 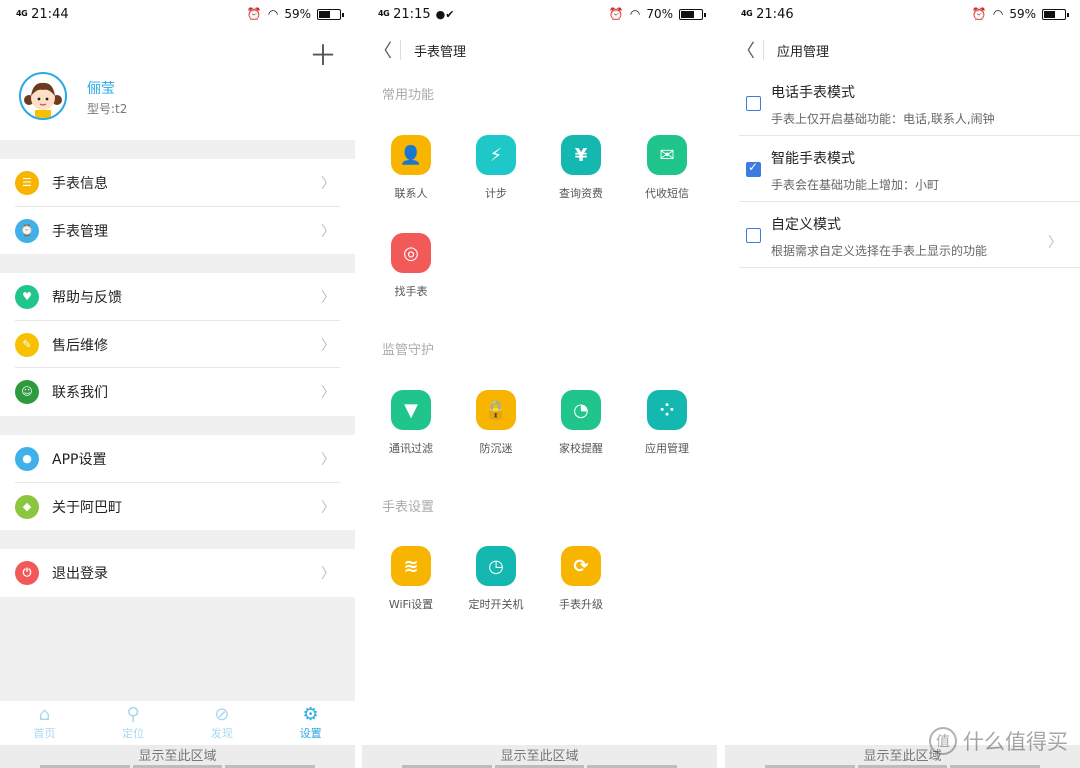 What do you see at coordinates (273, 14) in the screenshot?
I see `wifi-icon: ◠` at bounding box center [273, 14].